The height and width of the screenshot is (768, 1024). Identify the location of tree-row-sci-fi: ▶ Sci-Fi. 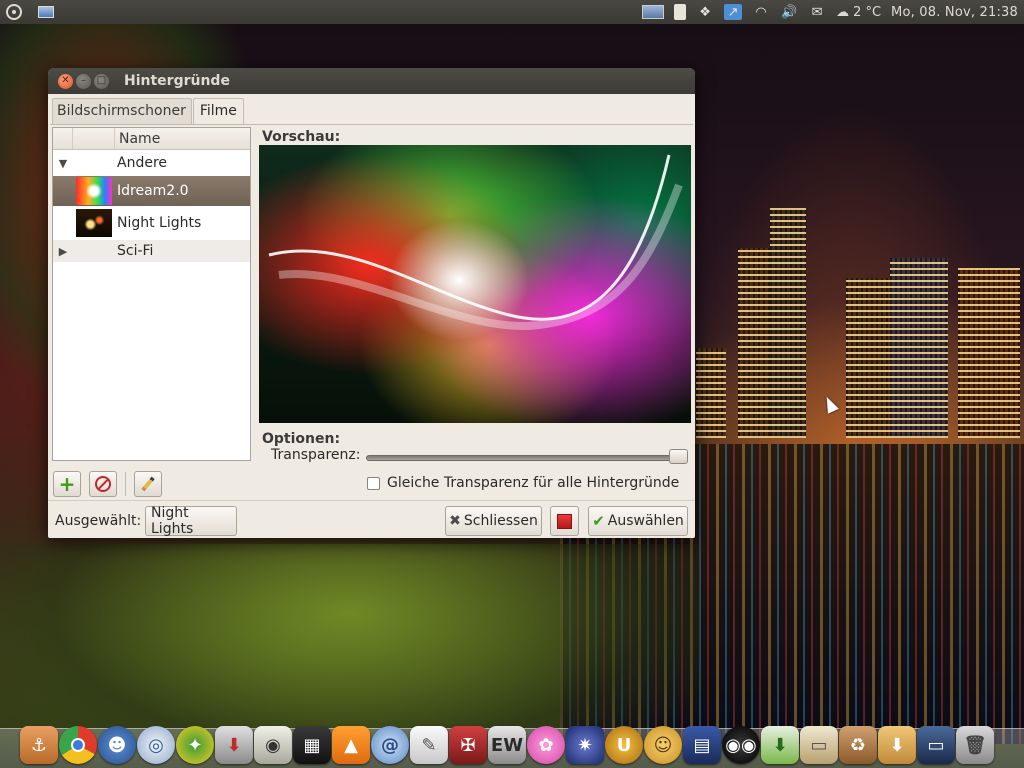
(151, 251).